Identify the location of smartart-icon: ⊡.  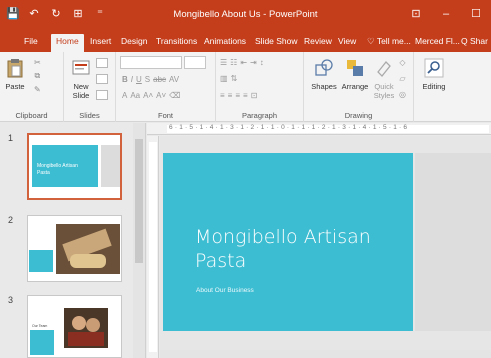
(254, 95).